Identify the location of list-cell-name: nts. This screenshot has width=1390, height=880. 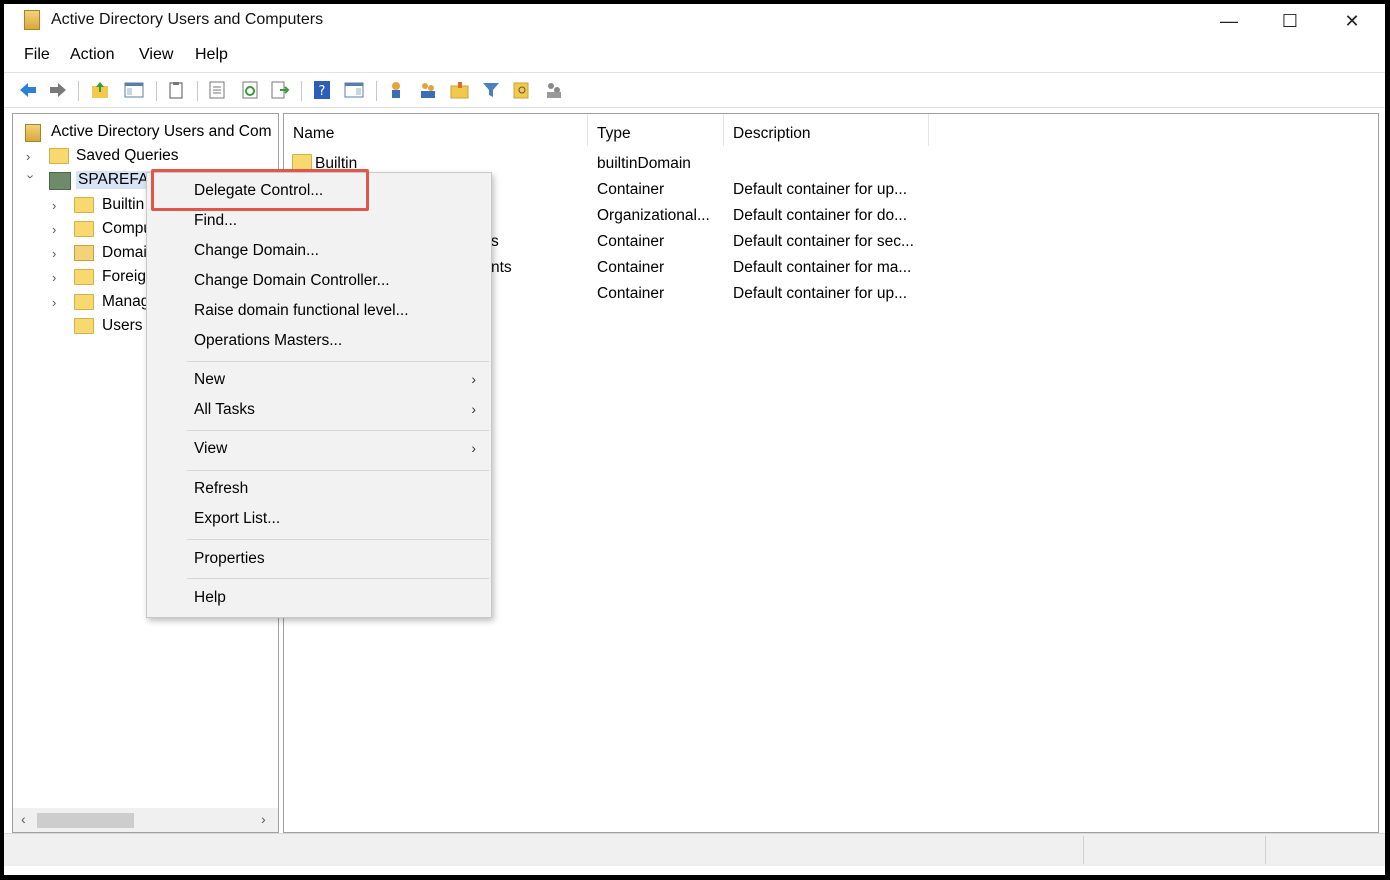
(501, 268).